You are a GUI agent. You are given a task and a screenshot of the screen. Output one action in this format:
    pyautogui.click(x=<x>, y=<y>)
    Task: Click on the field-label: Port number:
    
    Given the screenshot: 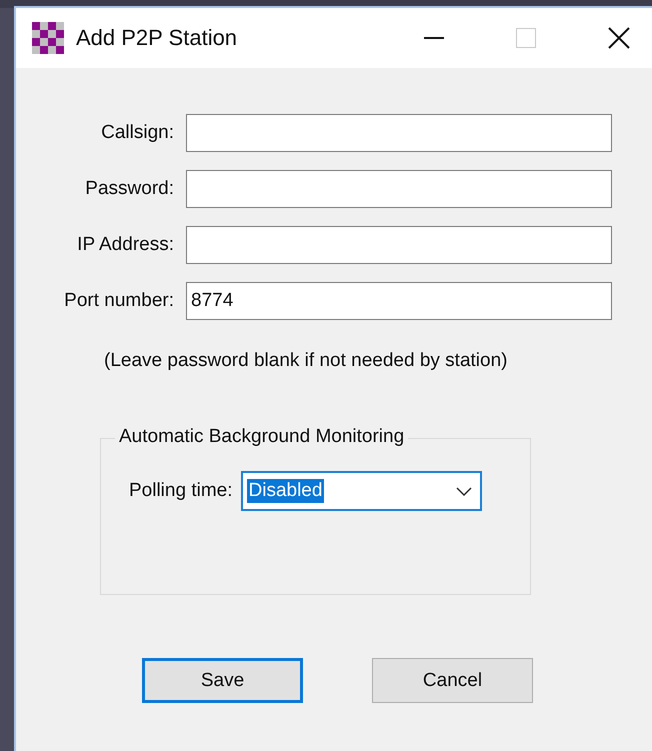 What is the action you would take?
    pyautogui.click(x=118, y=301)
    